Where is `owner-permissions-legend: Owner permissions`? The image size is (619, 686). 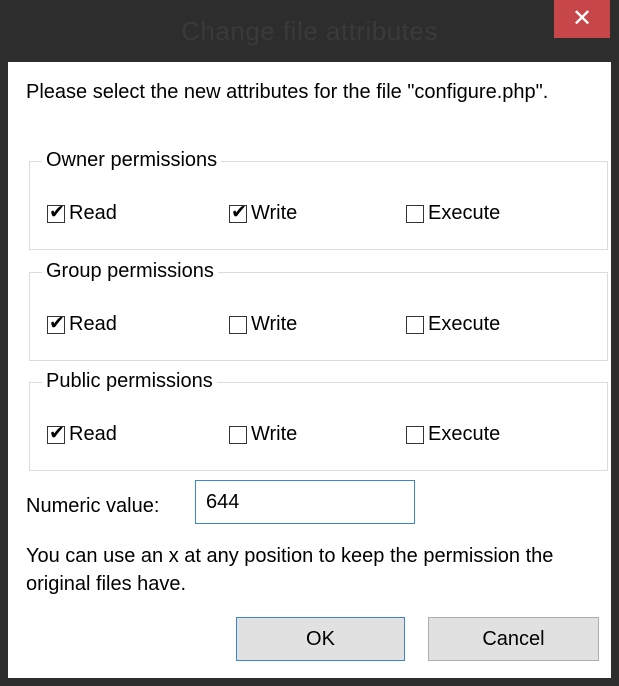
owner-permissions-legend: Owner permissions is located at coordinates (132, 160).